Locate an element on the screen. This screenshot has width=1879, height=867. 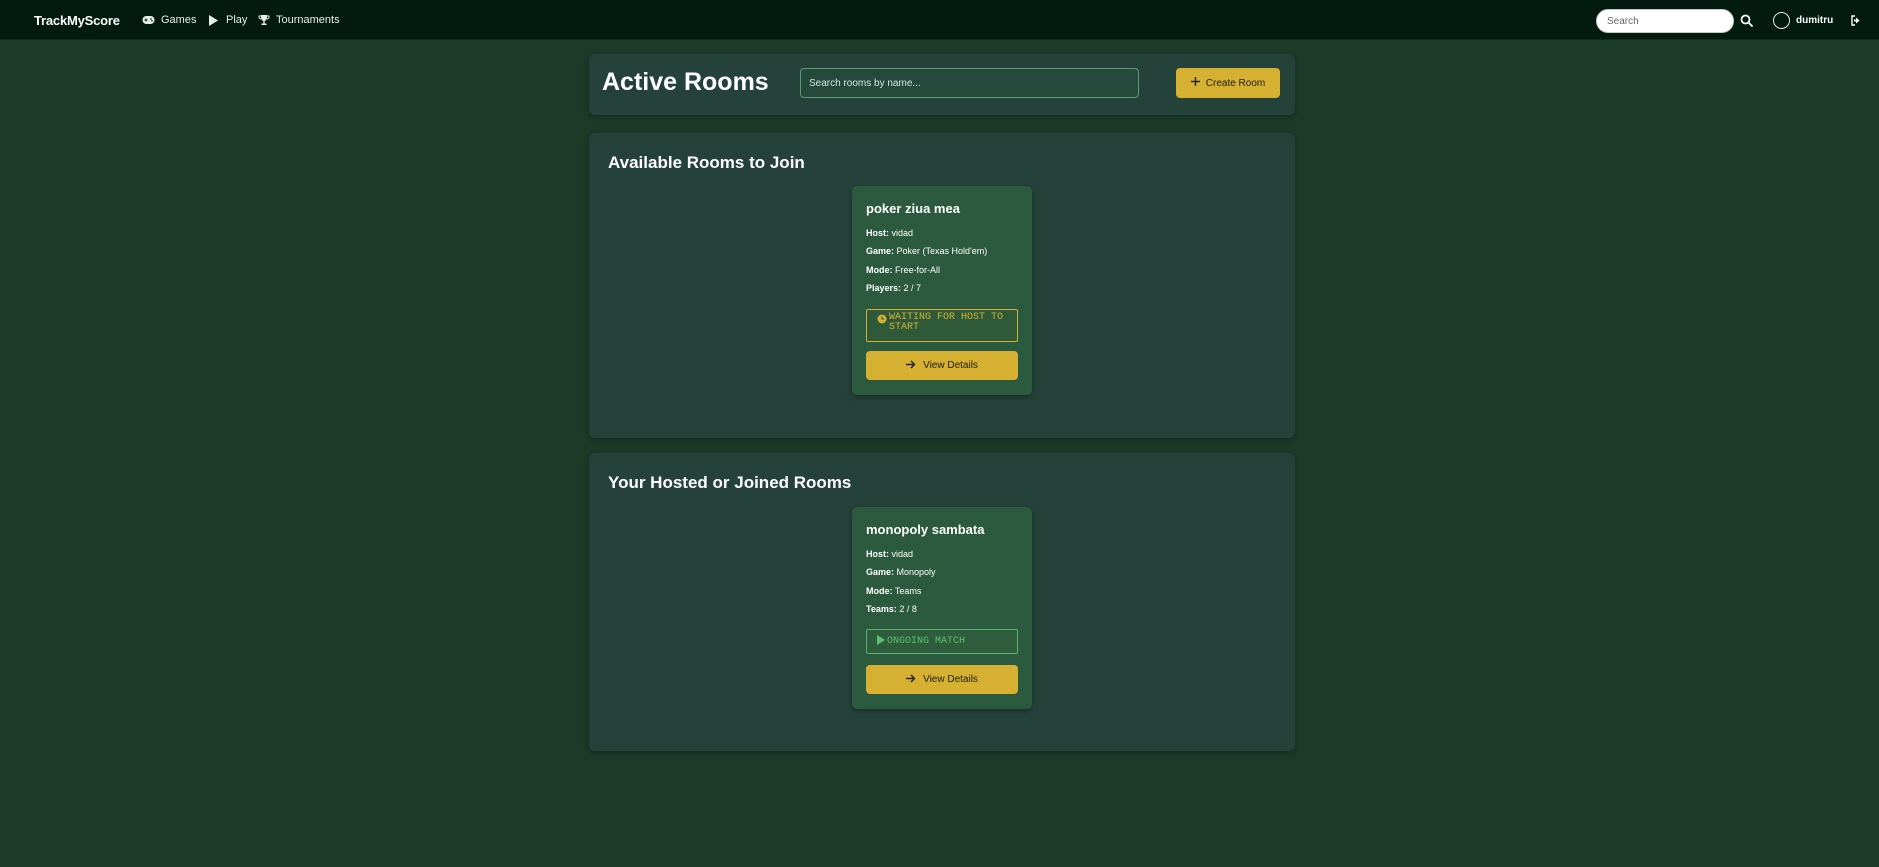
players-value: 2 / 7 is located at coordinates (912, 288).